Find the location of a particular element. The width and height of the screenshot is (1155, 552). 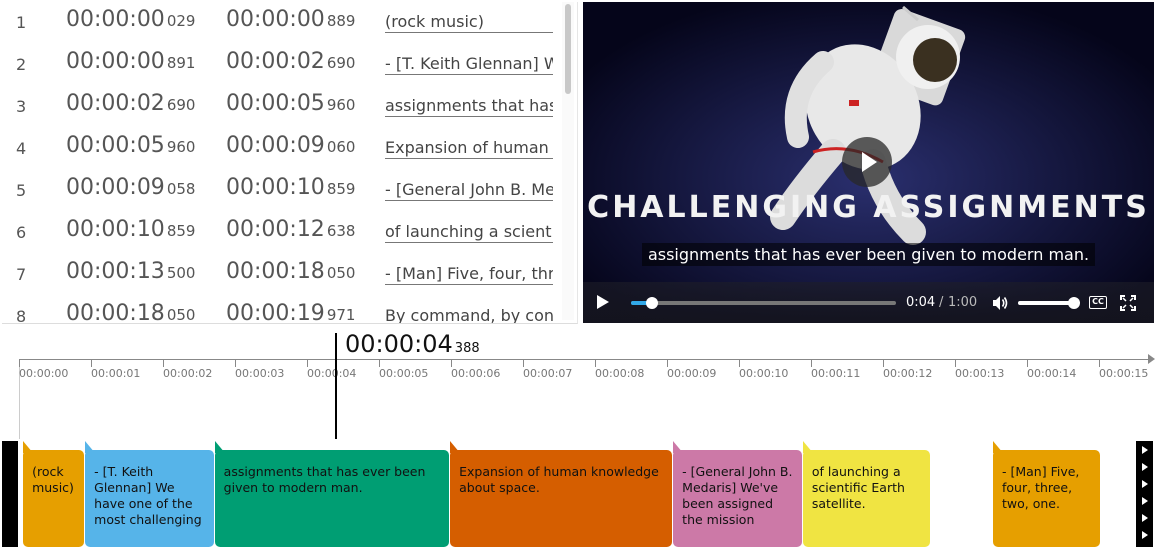

start-time-main: 00:00:00 is located at coordinates (115, 61).